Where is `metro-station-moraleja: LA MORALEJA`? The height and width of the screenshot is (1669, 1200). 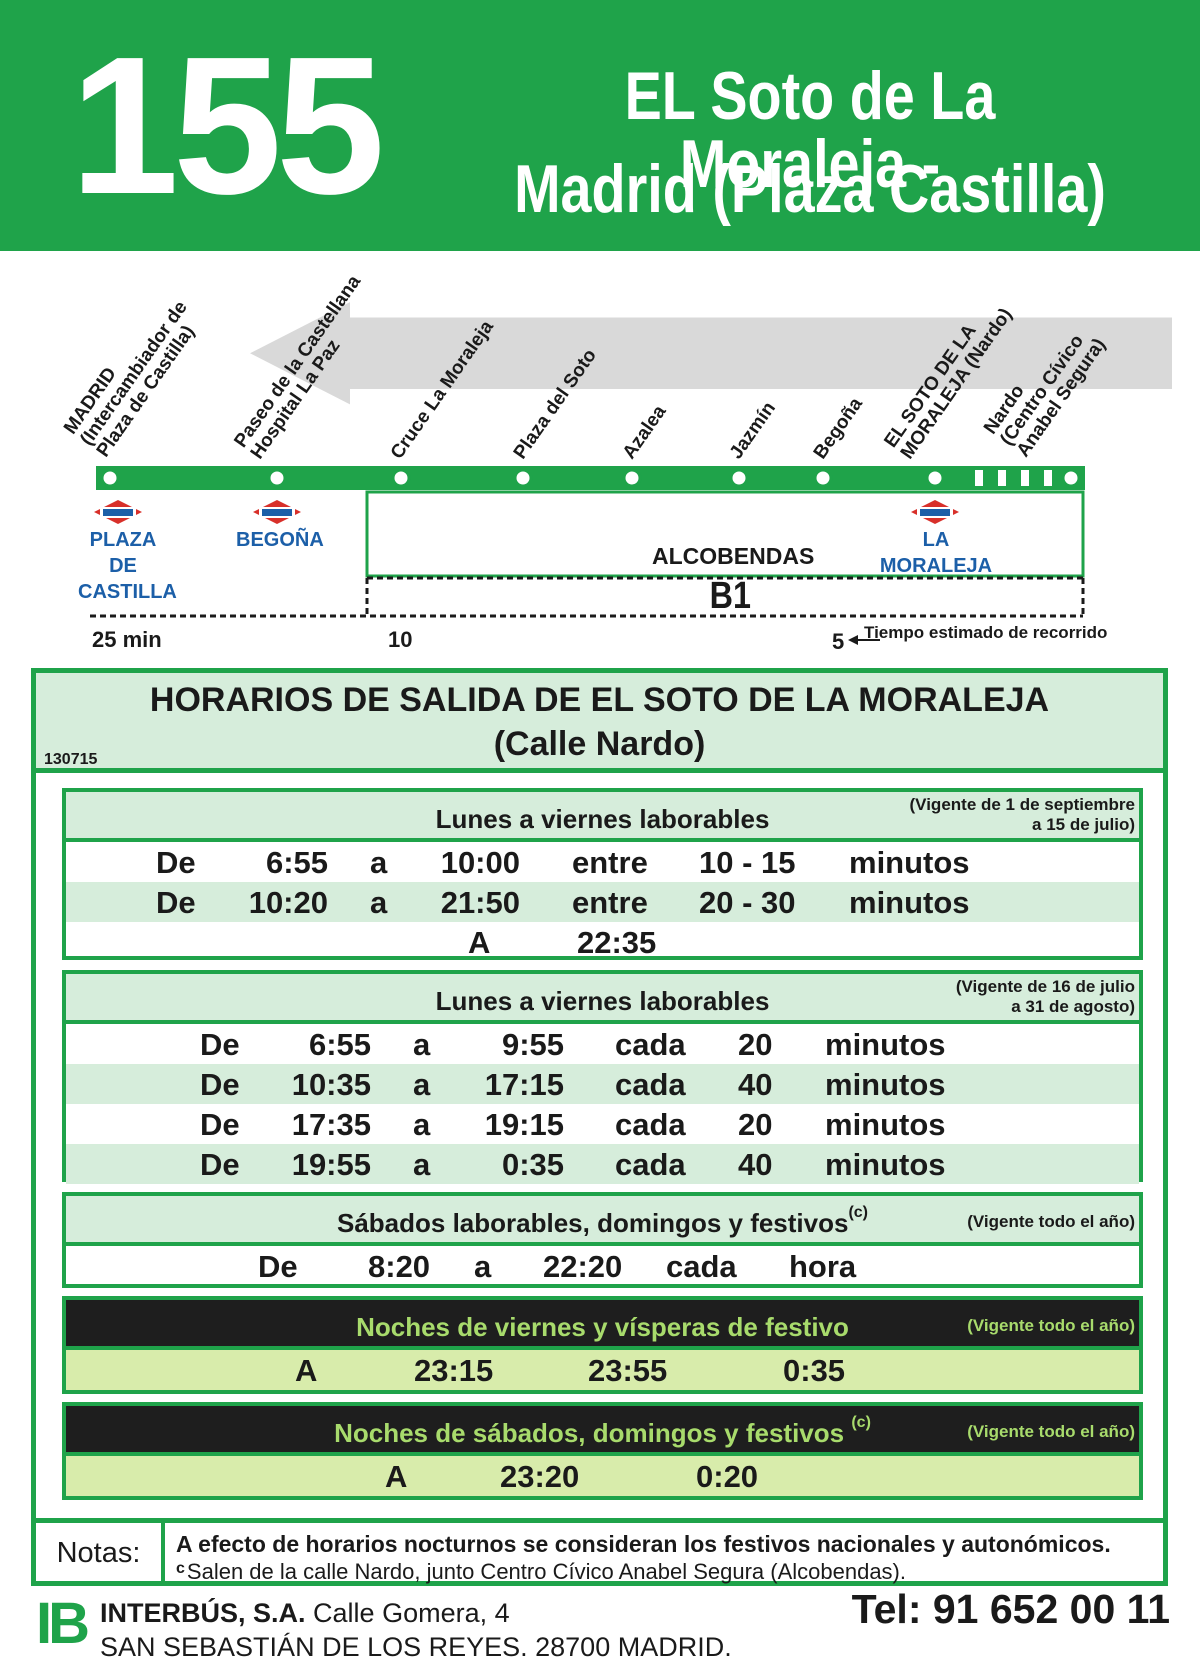 metro-station-moraleja: LA MORALEJA is located at coordinates (936, 553).